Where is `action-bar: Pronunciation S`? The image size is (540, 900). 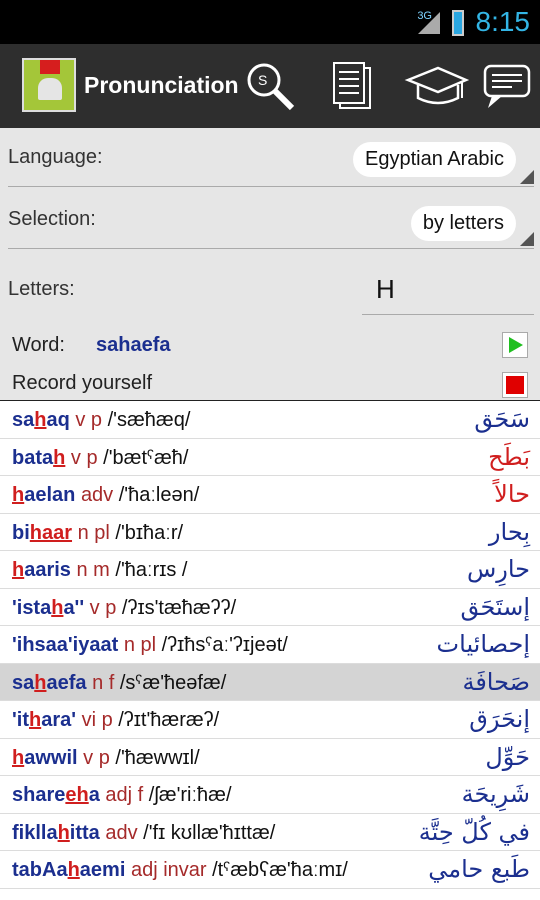
action-bar: Pronunciation S is located at coordinates (270, 86).